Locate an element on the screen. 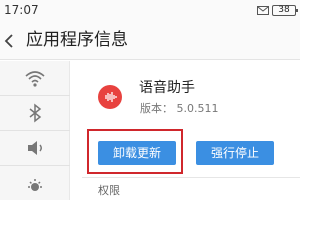 The image size is (320, 240). status-bar: 17:07 38 is located at coordinates (150, 10).